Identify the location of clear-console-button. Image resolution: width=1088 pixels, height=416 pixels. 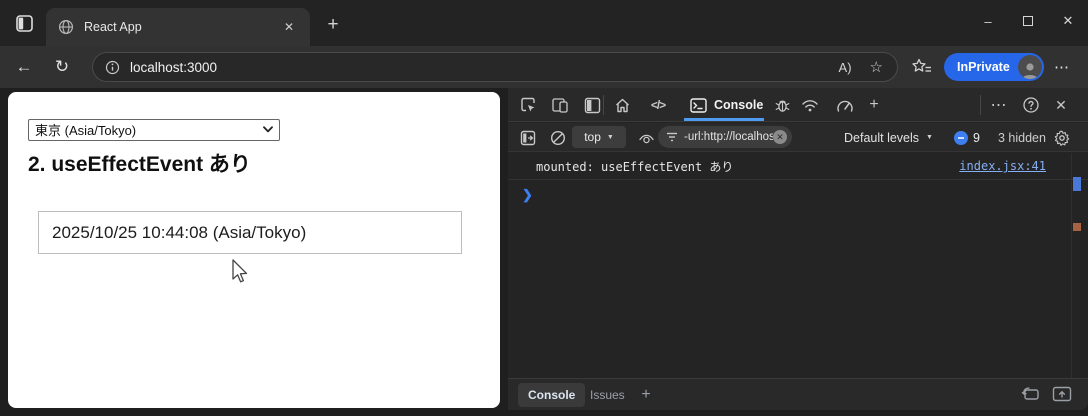
(558, 138).